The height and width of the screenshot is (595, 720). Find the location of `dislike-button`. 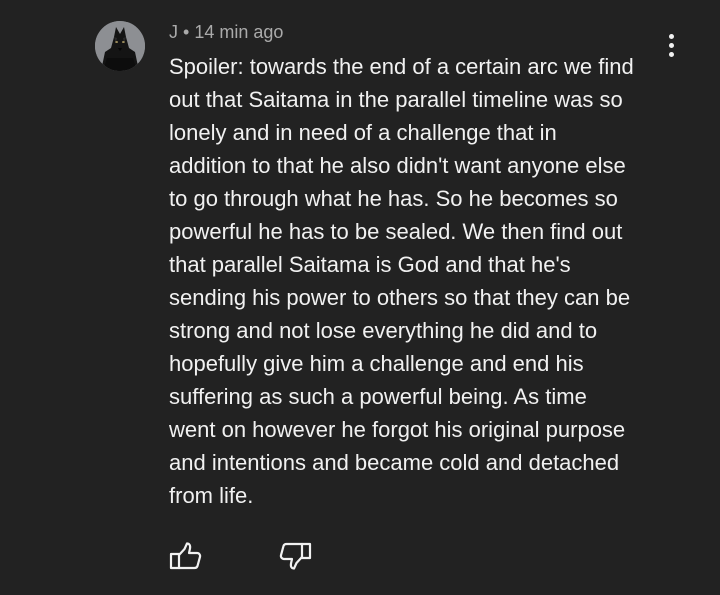

dislike-button is located at coordinates (295, 556).